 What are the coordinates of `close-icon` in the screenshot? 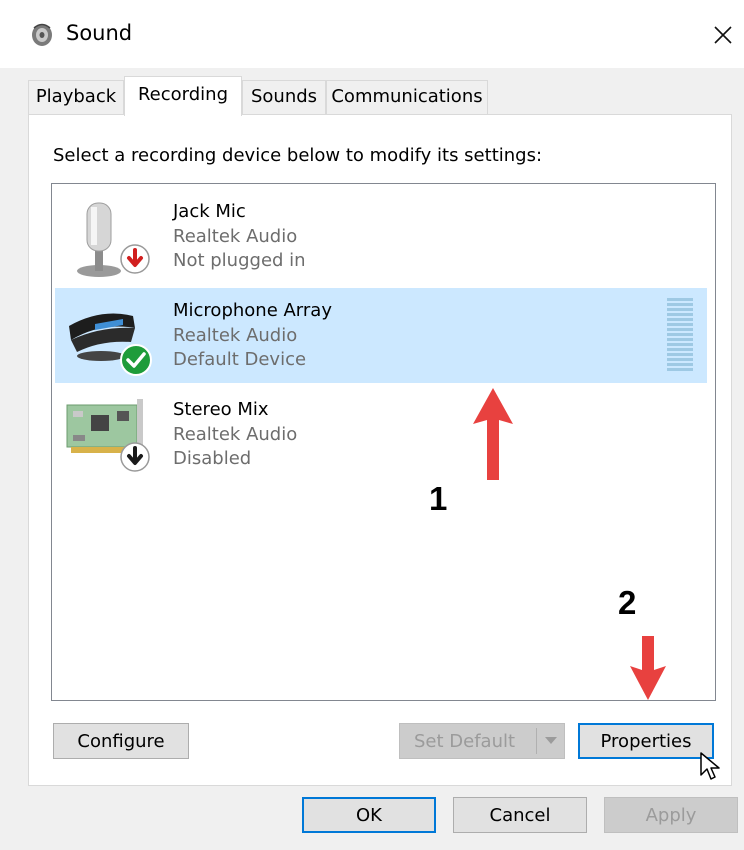 It's located at (723, 35).